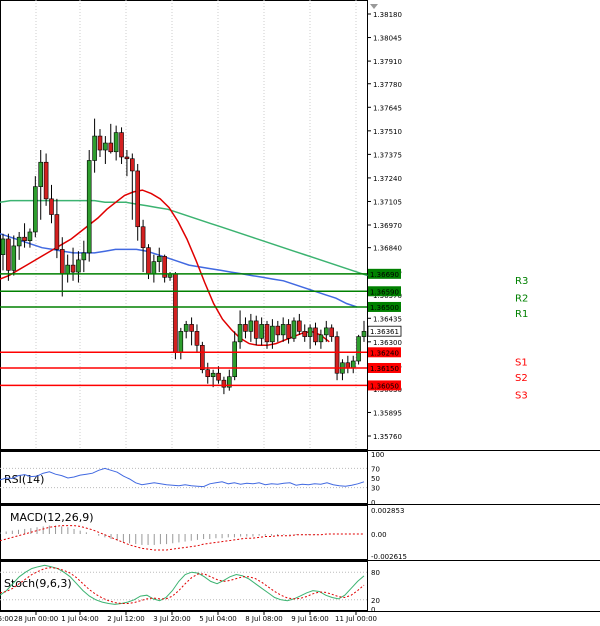  I want to click on rsi-tick-label: 50, so click(375, 479).